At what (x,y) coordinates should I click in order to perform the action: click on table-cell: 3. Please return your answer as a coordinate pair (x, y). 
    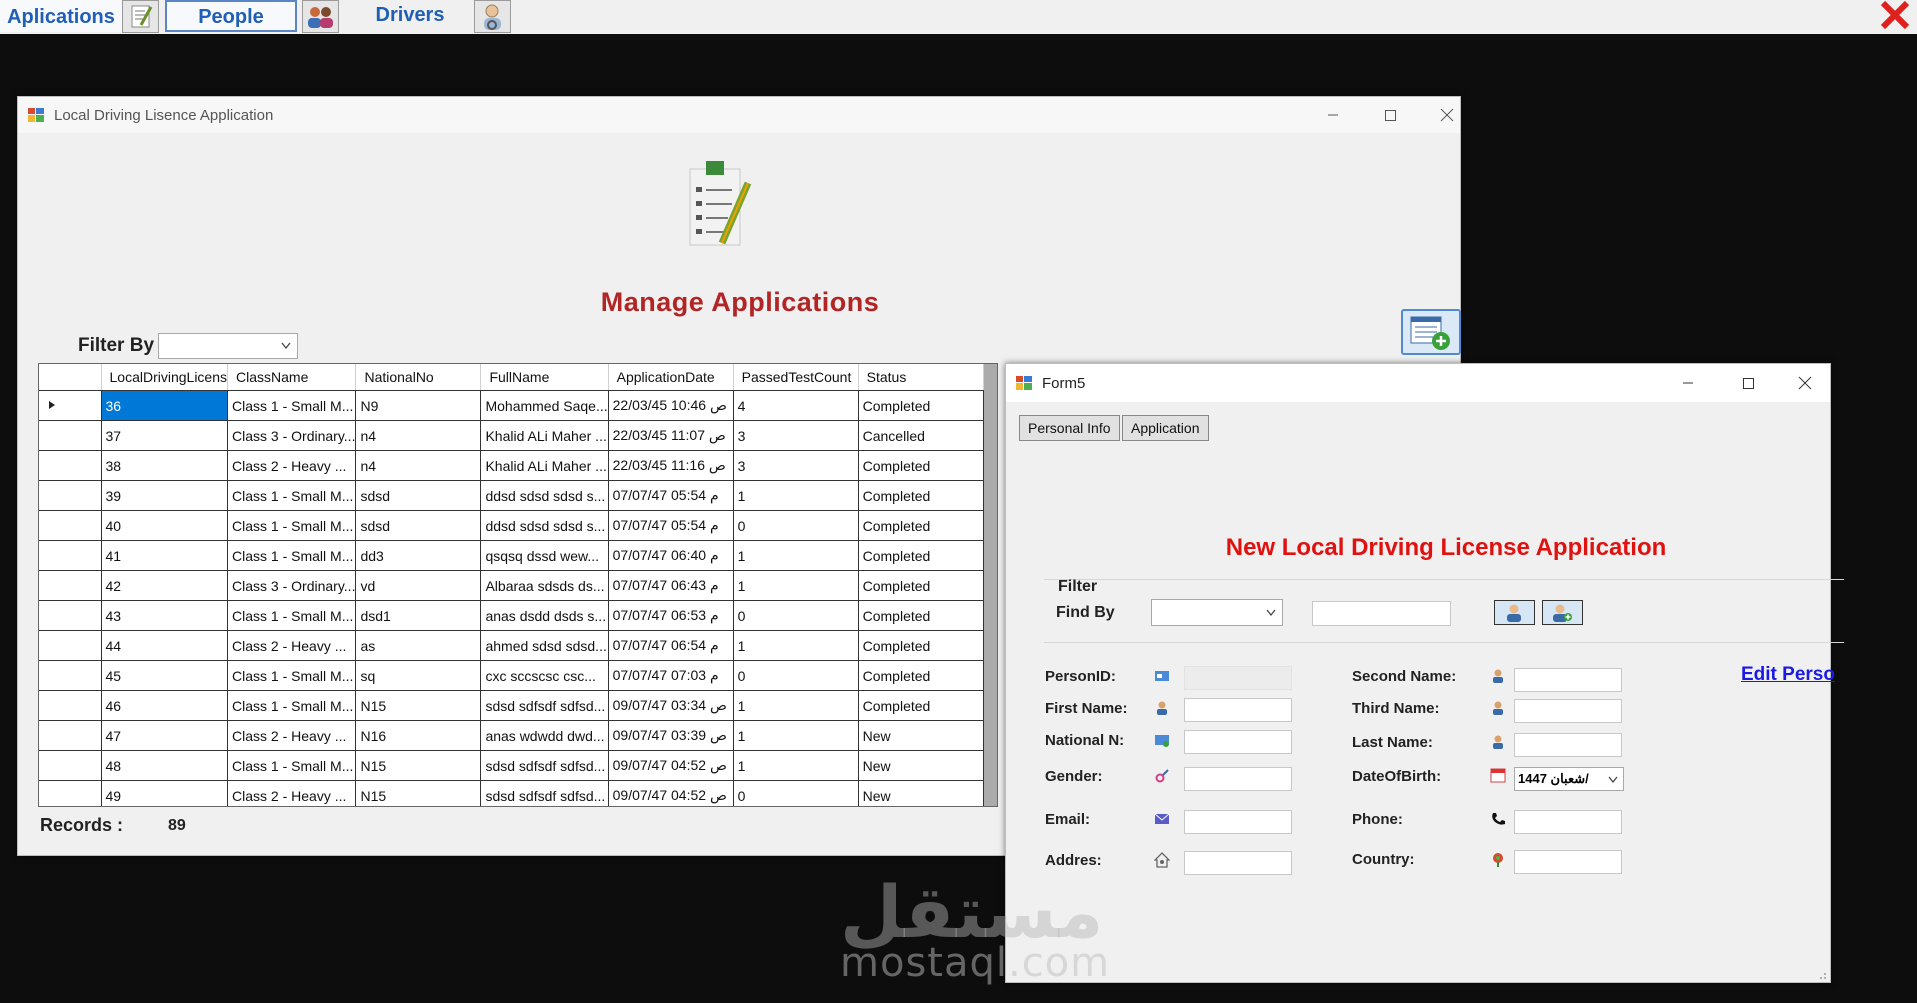
    Looking at the image, I should click on (796, 435).